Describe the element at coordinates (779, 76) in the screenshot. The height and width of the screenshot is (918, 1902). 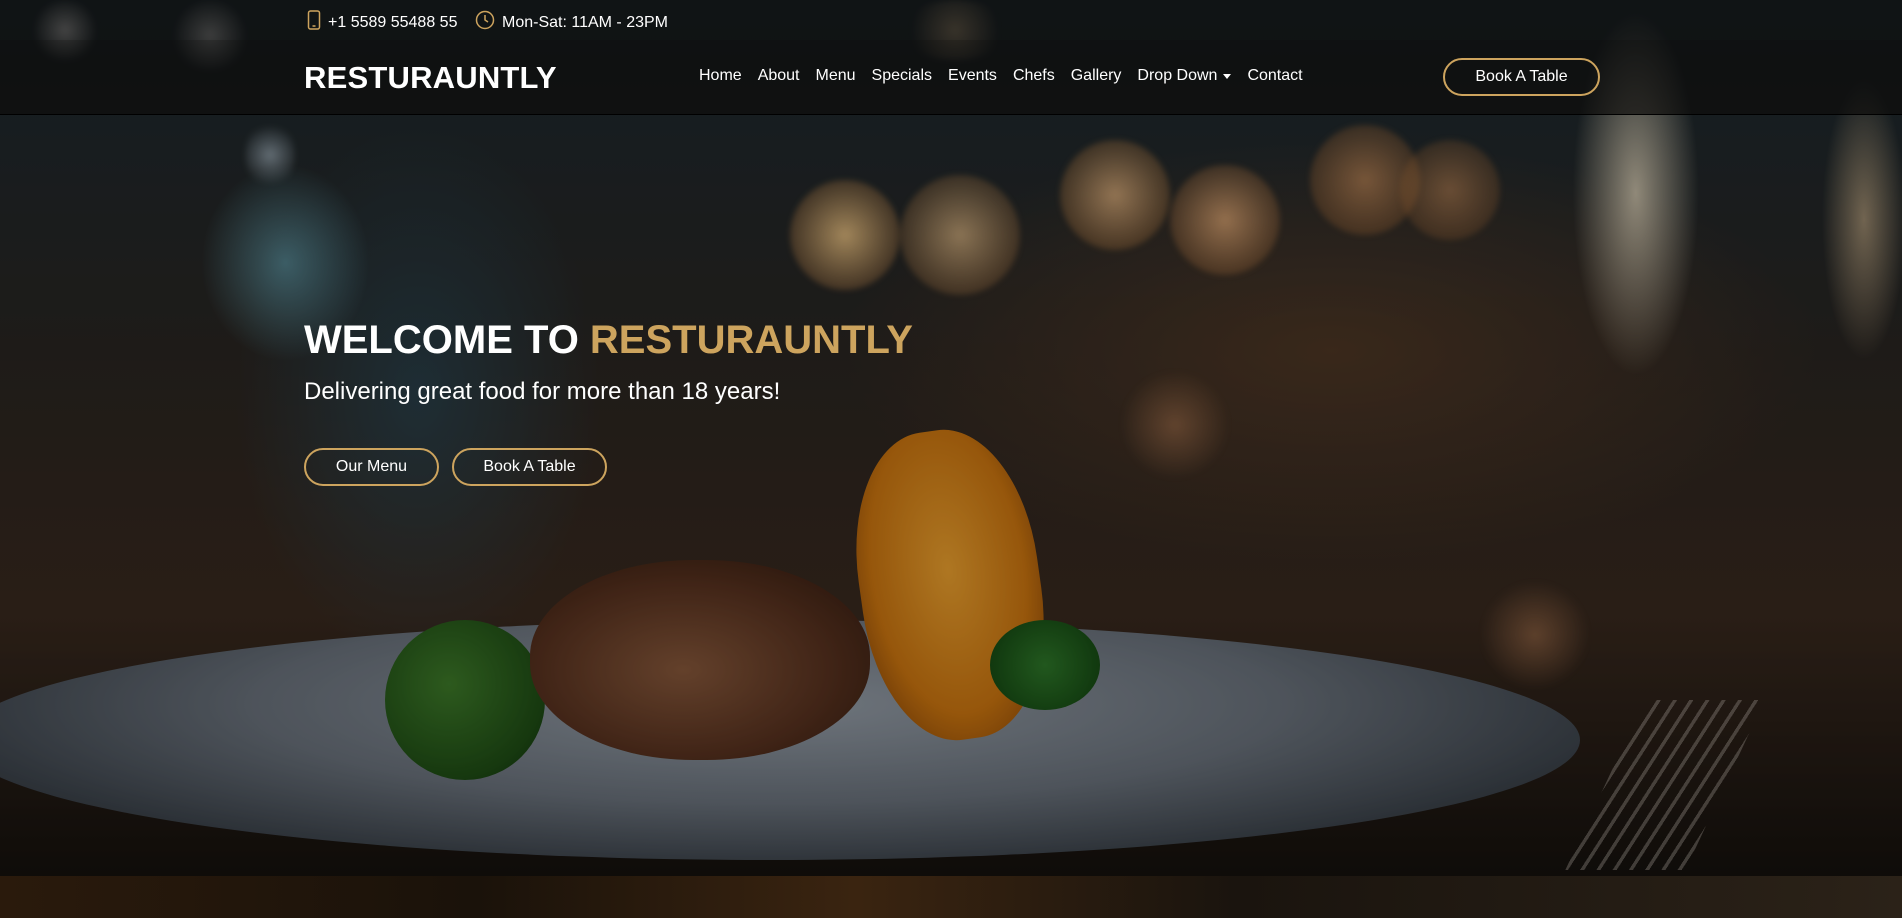
I see `nav-about: About` at that location.